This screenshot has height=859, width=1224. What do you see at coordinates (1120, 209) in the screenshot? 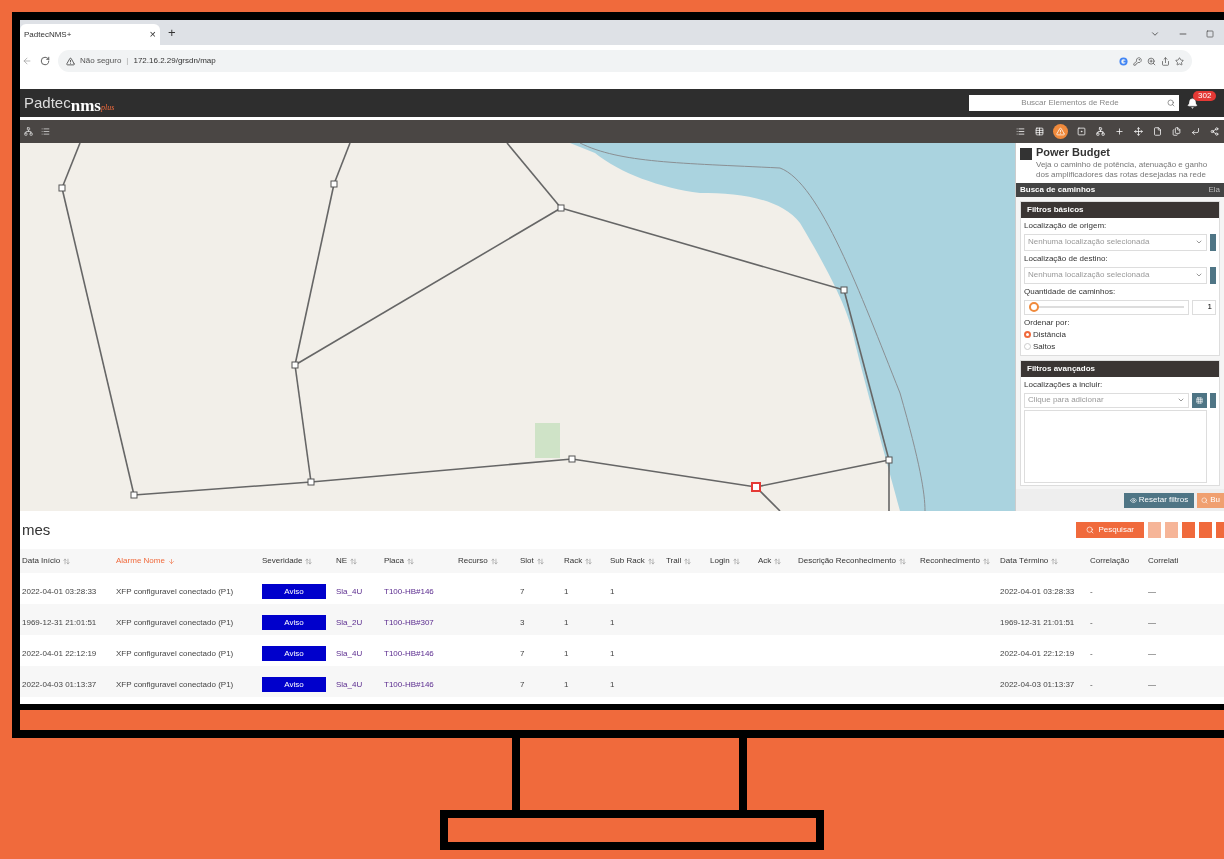
I see `card-header: Filtros básicos` at bounding box center [1120, 209].